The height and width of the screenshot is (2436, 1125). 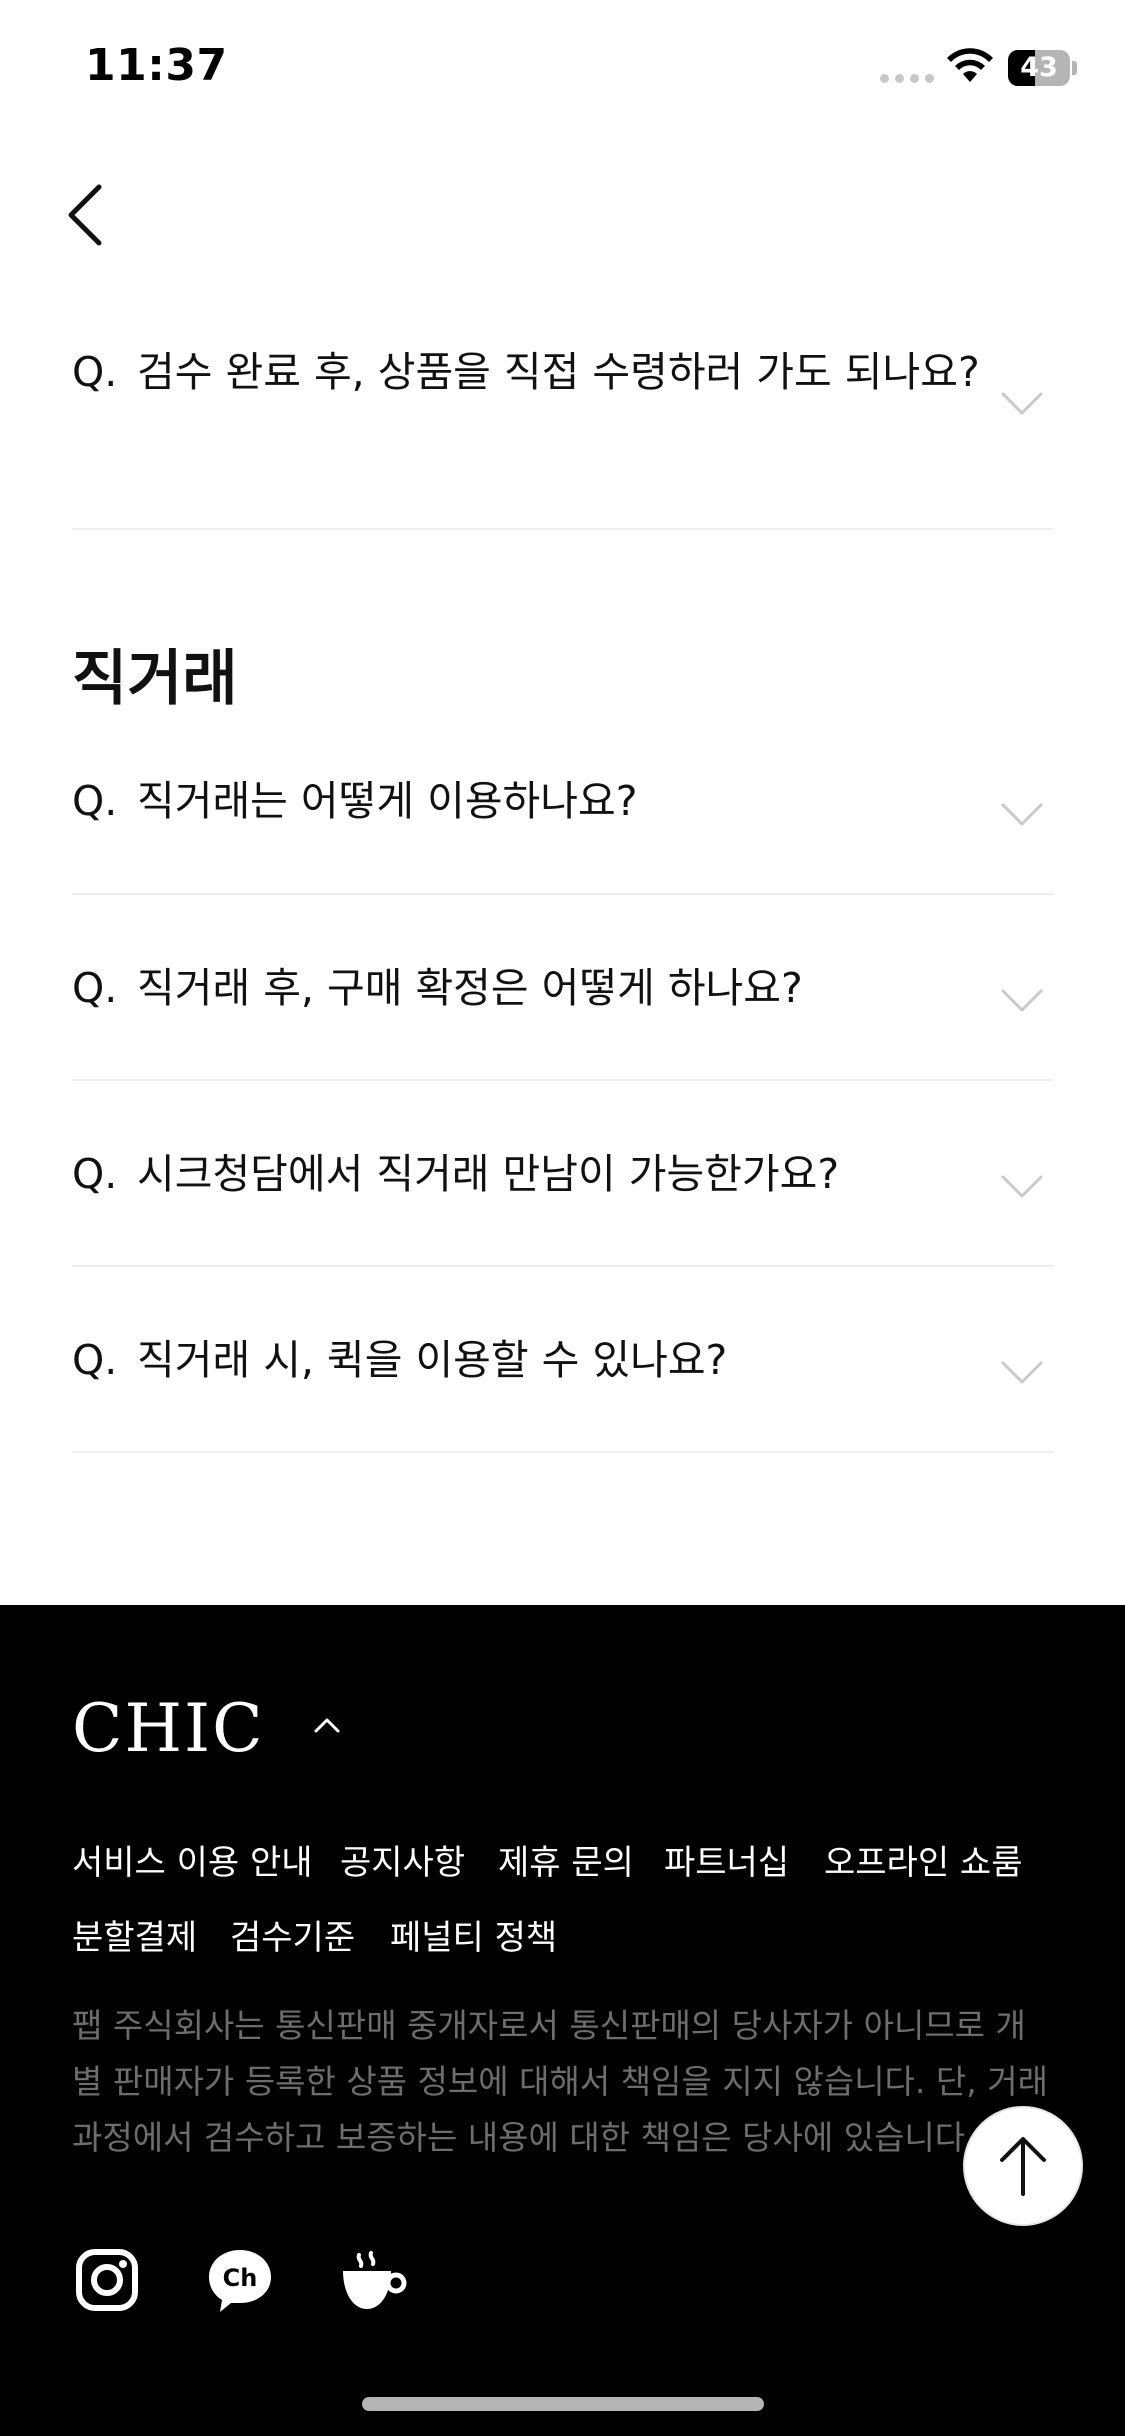 I want to click on status-time: 11:37, so click(x=156, y=65).